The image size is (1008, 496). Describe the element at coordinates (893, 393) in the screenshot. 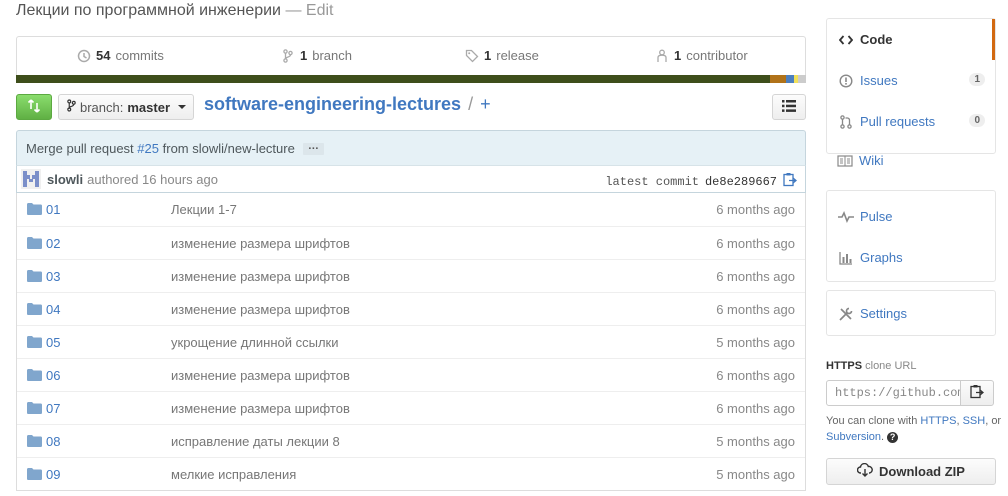

I see `clone-url-input` at that location.